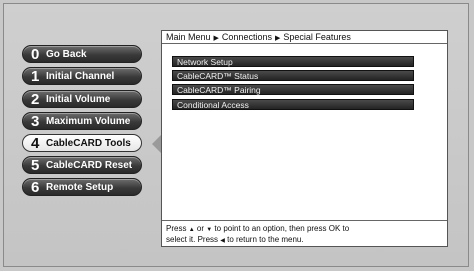 This screenshot has width=474, height=271. Describe the element at coordinates (35, 143) in the screenshot. I see `menu-item-number: 4` at that location.